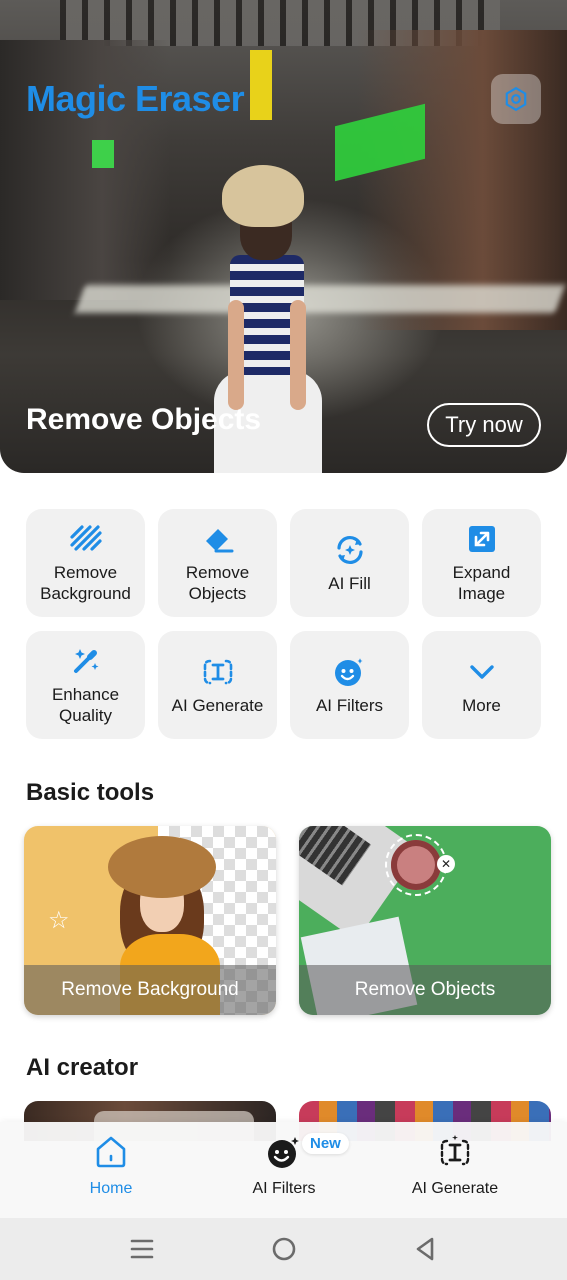 The height and width of the screenshot is (1280, 567). I want to click on tool-enhance-quality: Enhance Quality, so click(85, 685).